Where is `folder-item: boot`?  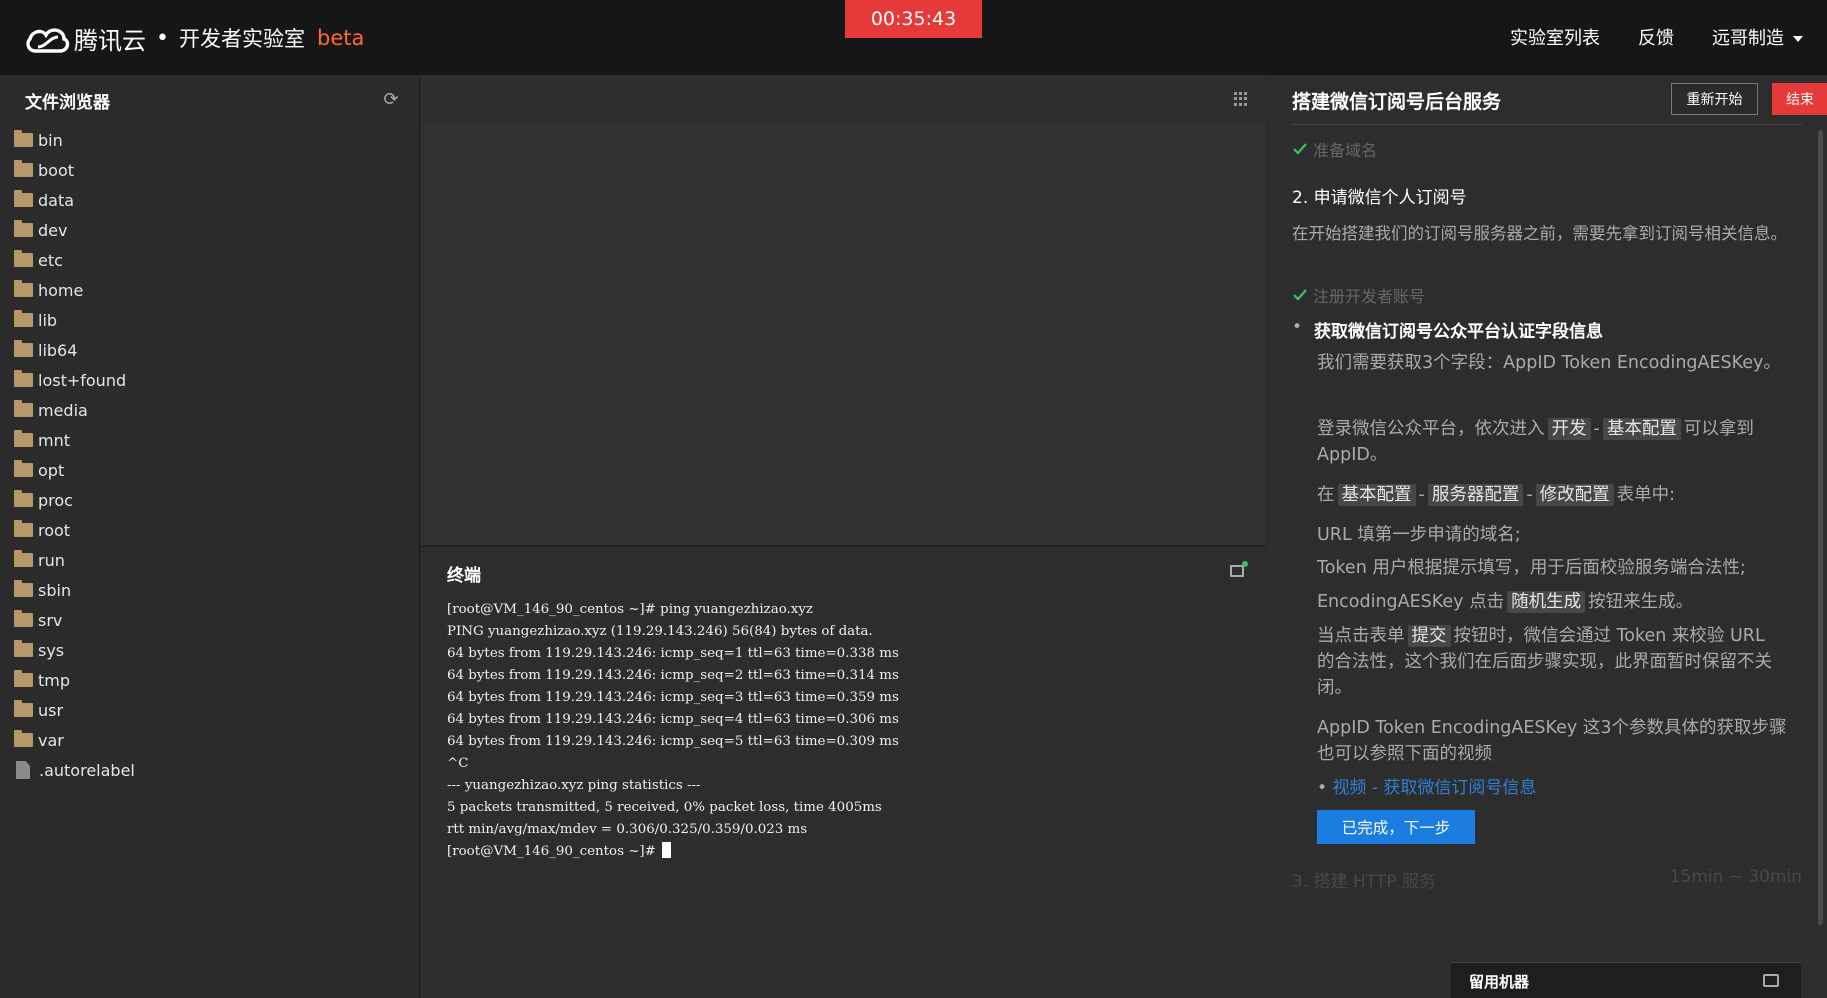 folder-item: boot is located at coordinates (216, 170).